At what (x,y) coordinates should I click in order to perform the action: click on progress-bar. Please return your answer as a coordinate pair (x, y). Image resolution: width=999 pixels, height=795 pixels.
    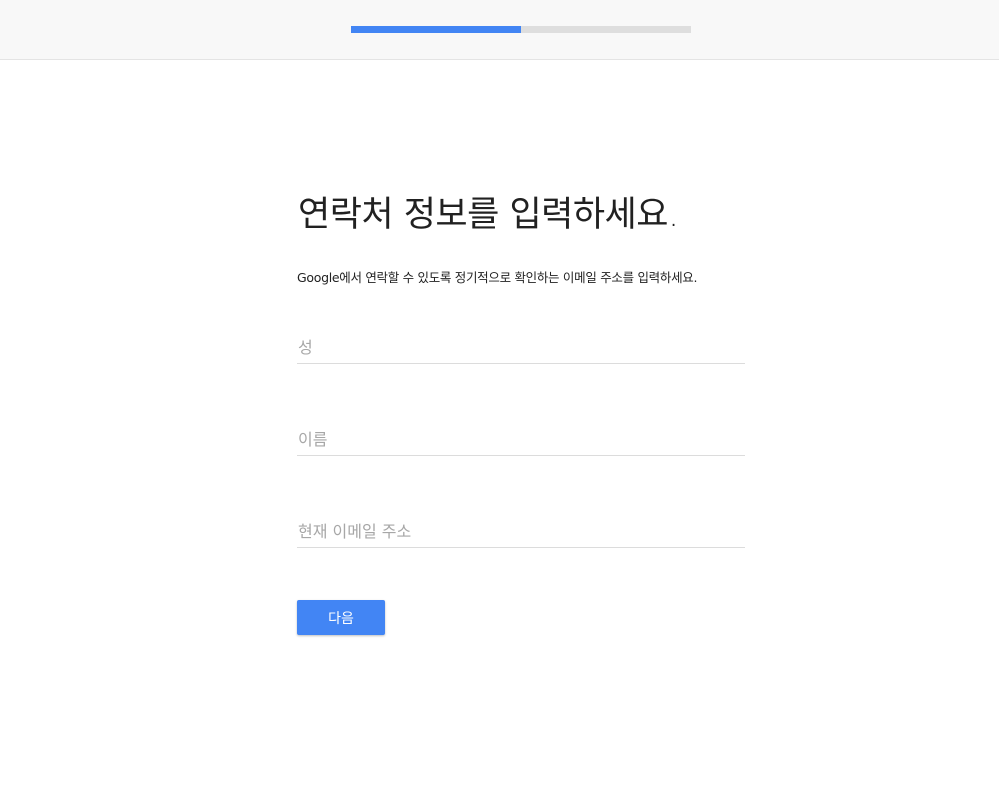
    Looking at the image, I should click on (521, 29).